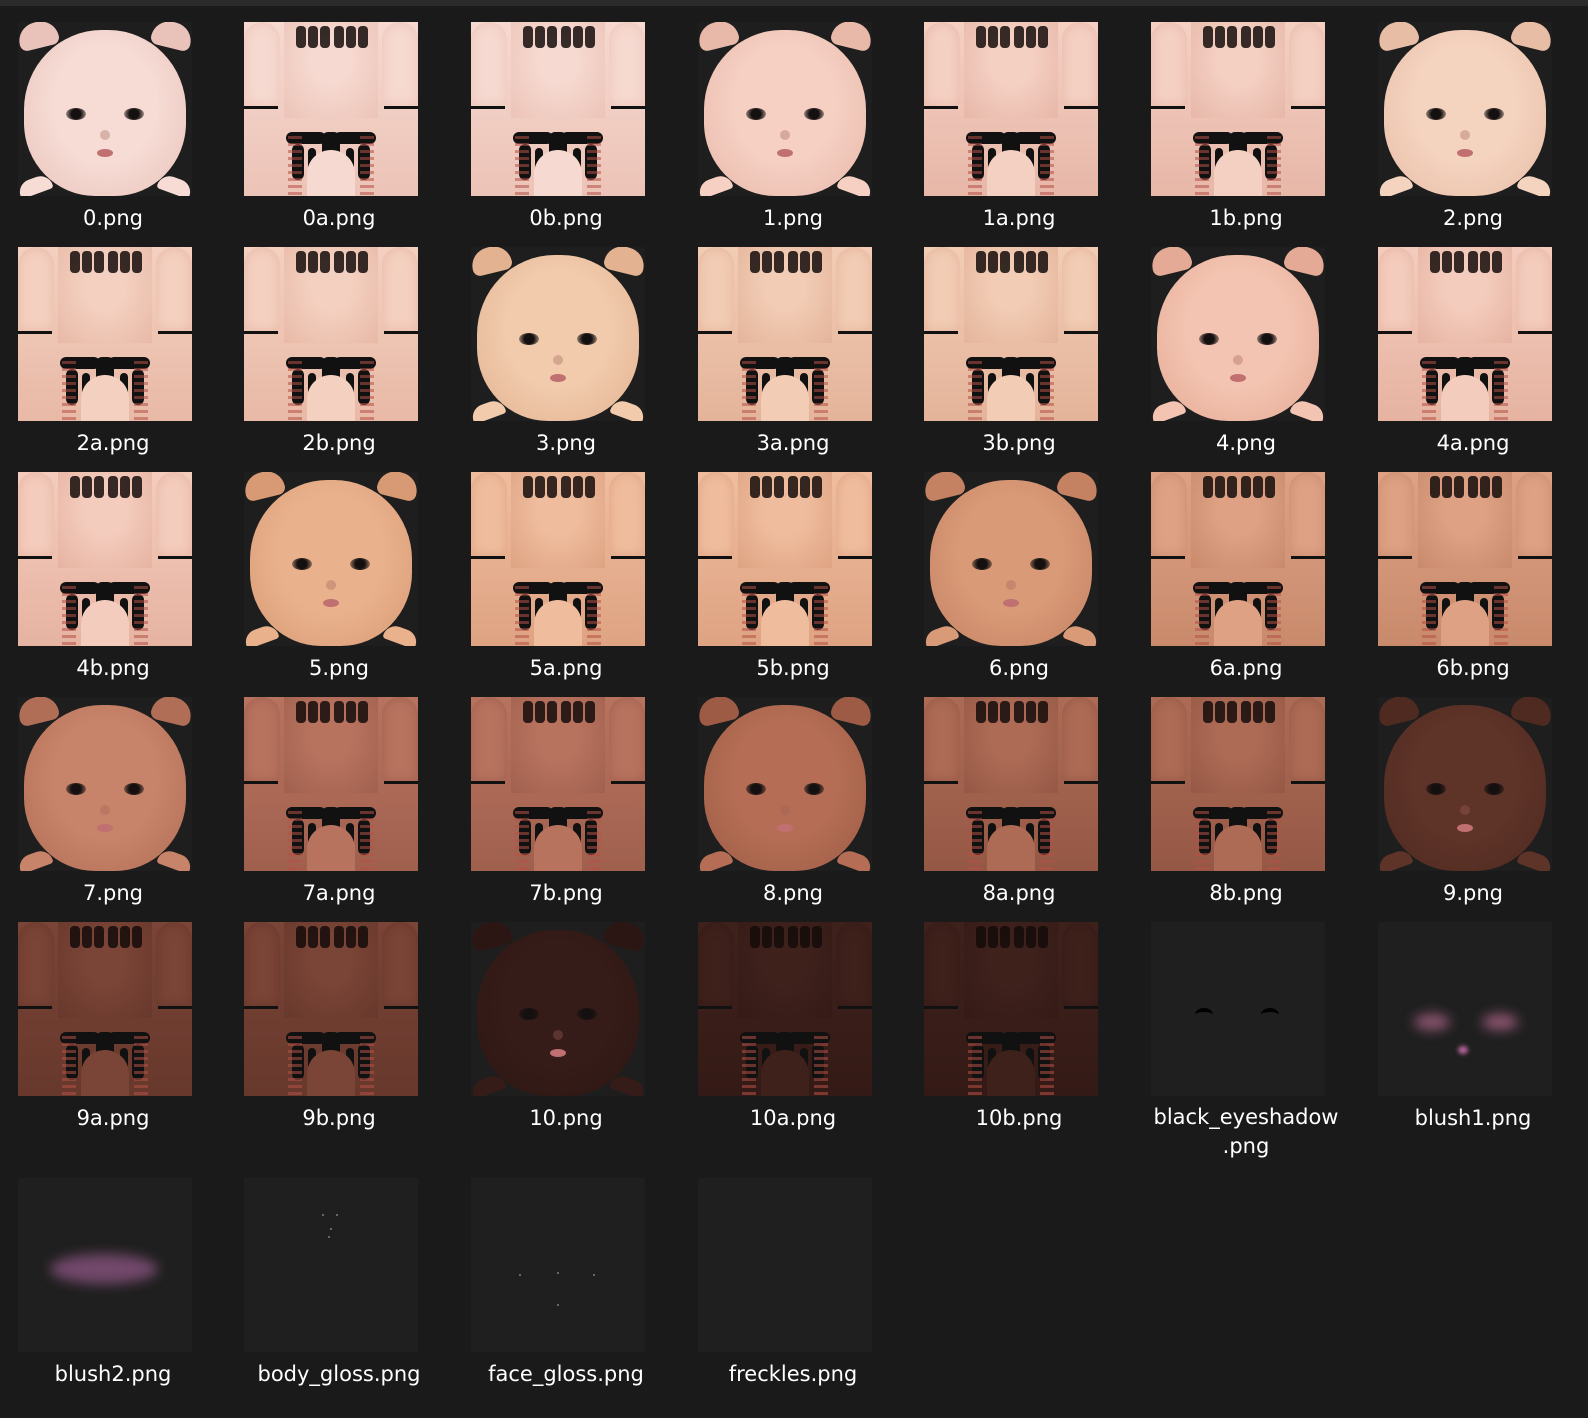  I want to click on file-name: 5b.png, so click(793, 668).